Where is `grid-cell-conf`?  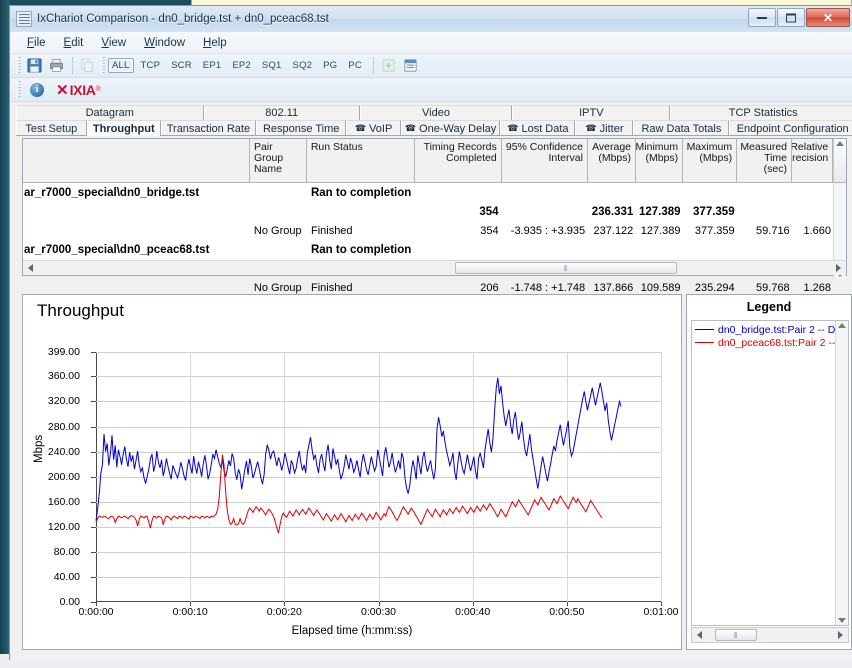 grid-cell-conf is located at coordinates (546, 192).